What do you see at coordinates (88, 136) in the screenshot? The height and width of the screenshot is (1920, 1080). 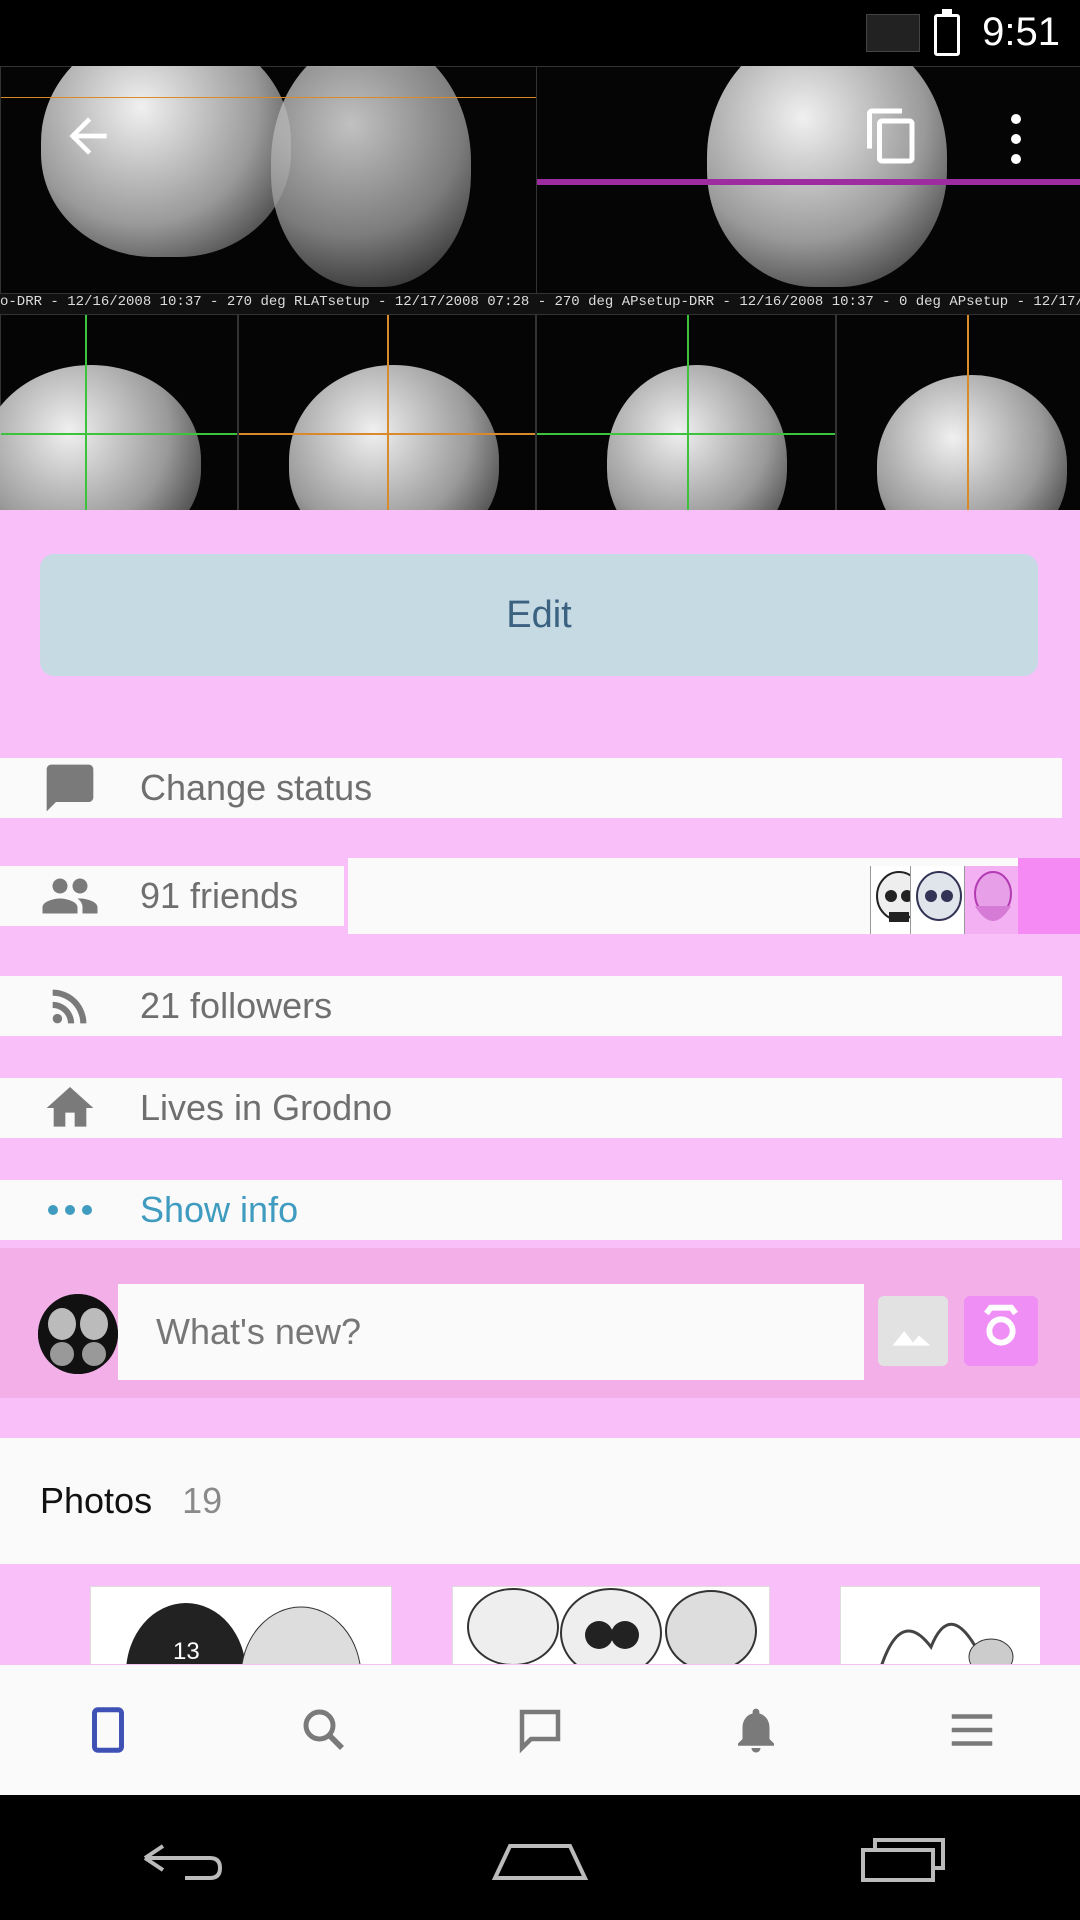 I see `back-arrow-icon` at bounding box center [88, 136].